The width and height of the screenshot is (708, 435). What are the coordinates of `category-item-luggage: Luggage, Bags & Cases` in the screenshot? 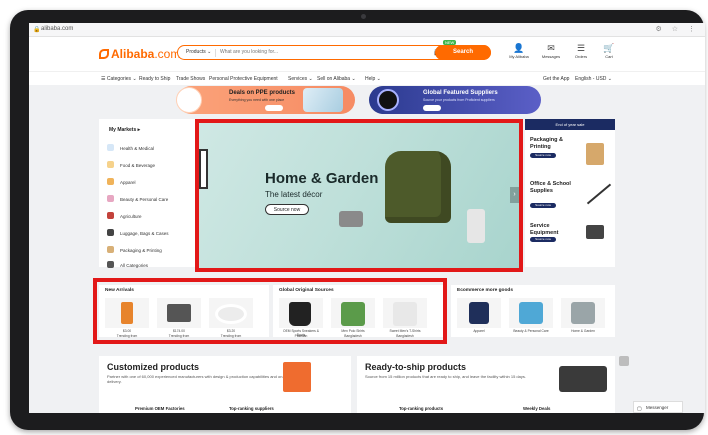 It's located at (151, 234).